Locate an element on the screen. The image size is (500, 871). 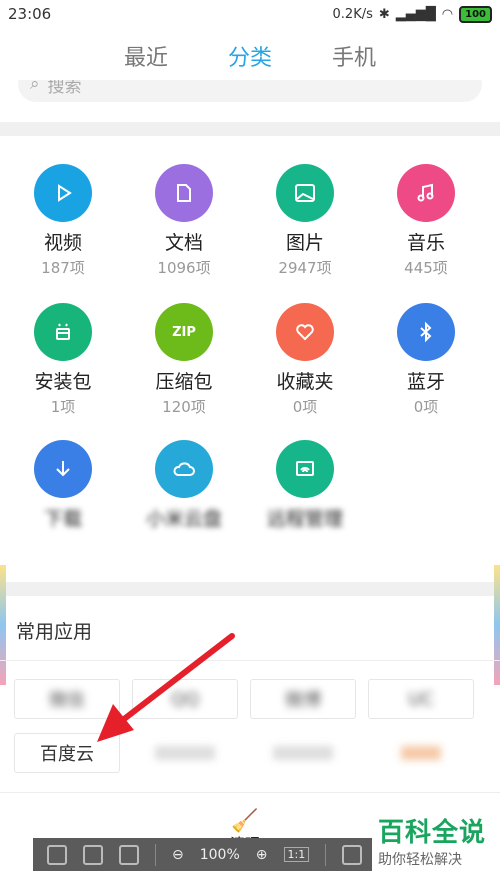
search-bar: ⌕ 搜索 is located at coordinates (250, 92).